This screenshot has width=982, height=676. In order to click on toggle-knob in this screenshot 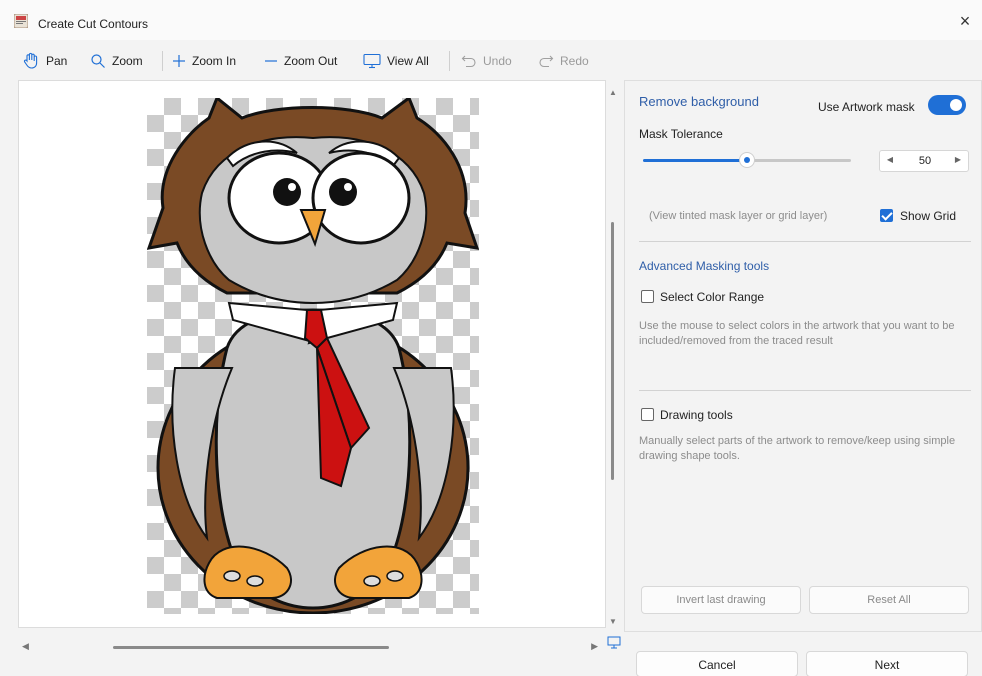, I will do `click(956, 105)`.